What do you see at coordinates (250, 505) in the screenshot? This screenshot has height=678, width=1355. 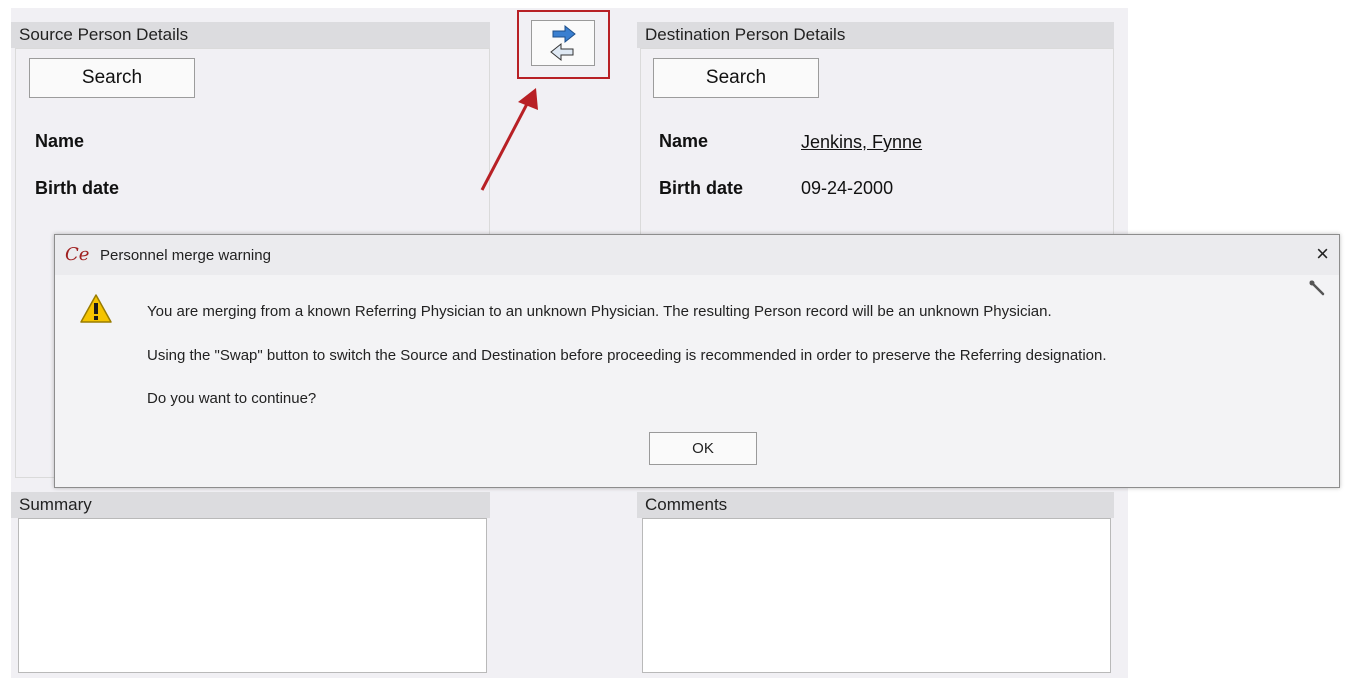 I see `summary-header: Summary` at bounding box center [250, 505].